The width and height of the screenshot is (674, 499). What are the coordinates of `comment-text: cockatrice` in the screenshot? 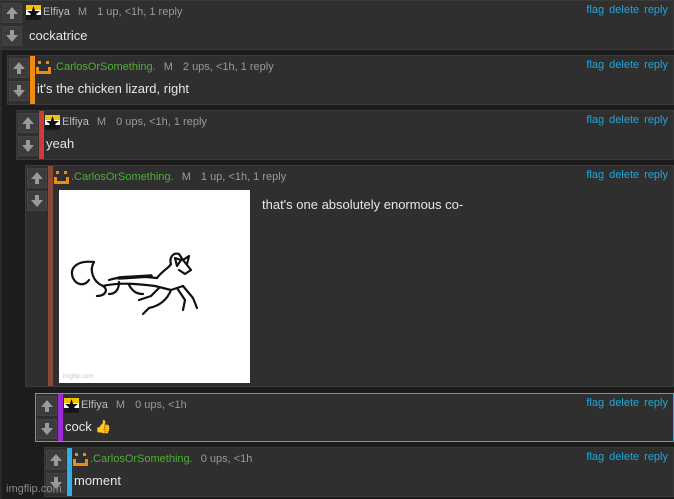 It's located at (58, 35).